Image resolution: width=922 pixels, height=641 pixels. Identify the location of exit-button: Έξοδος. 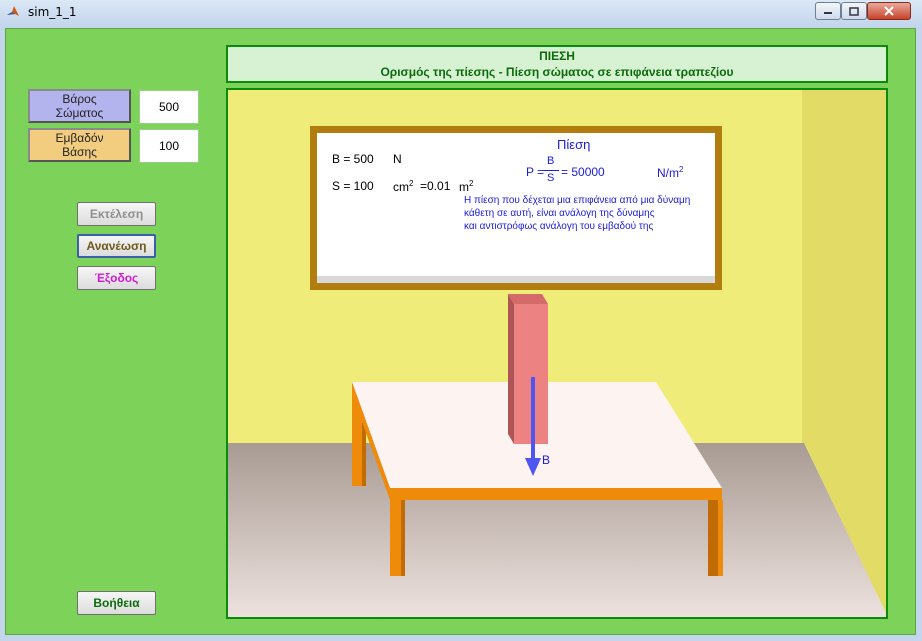
(116, 278).